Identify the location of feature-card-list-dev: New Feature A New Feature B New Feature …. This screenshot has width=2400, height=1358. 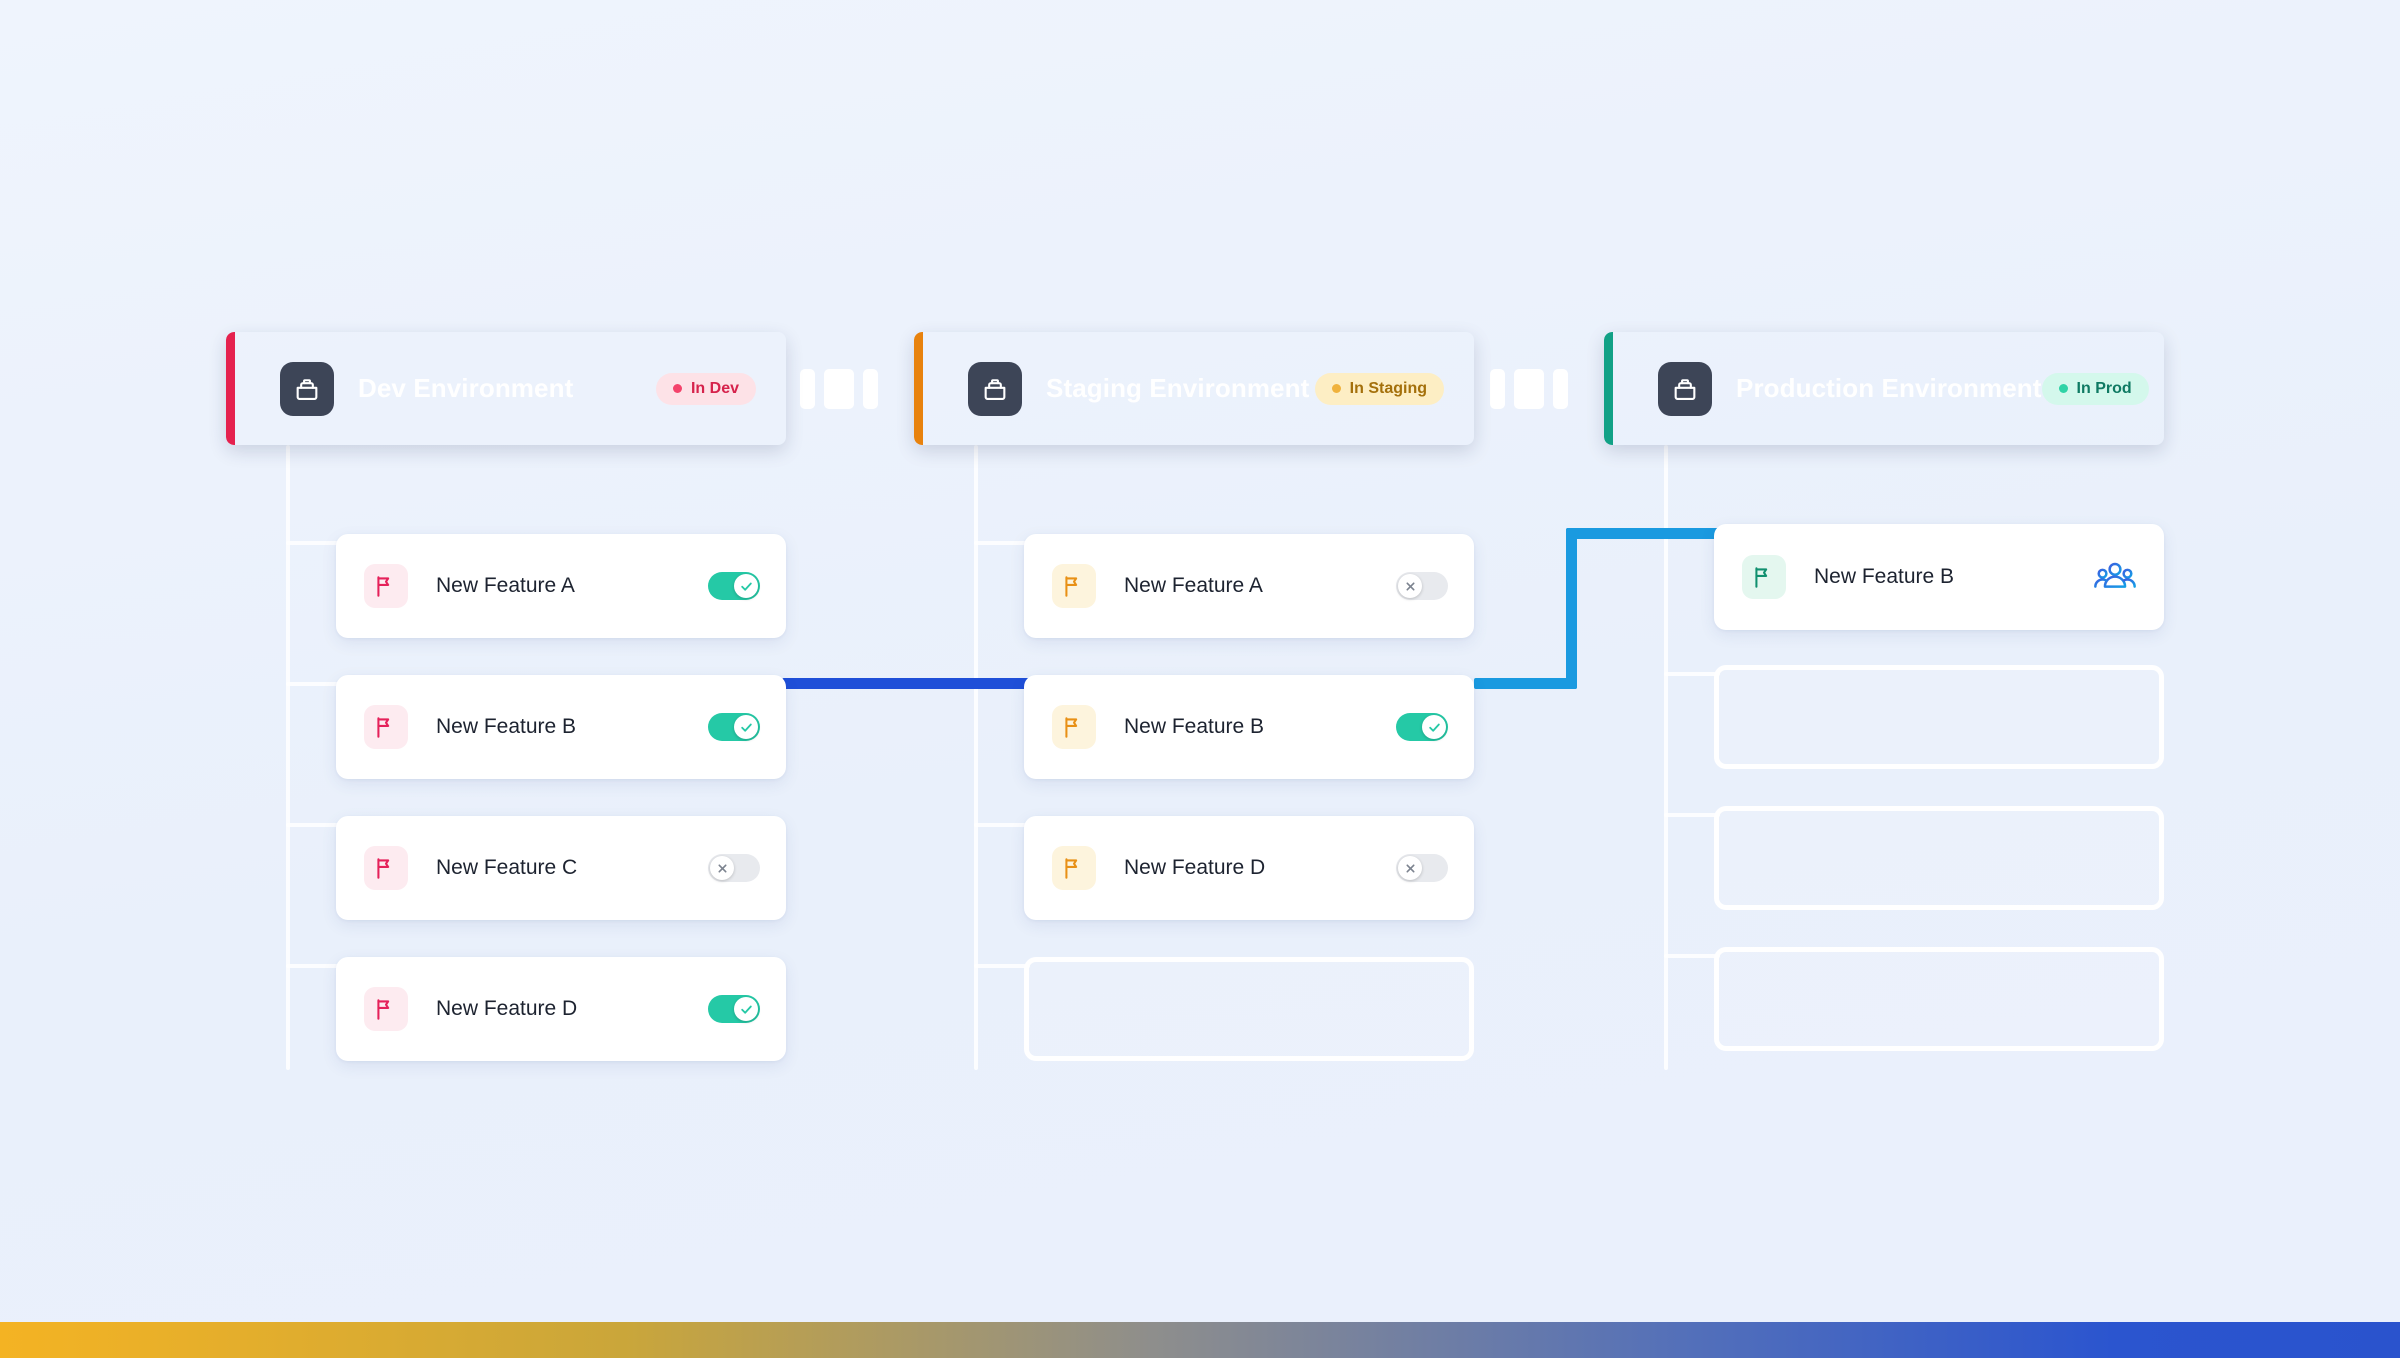
(506, 768).